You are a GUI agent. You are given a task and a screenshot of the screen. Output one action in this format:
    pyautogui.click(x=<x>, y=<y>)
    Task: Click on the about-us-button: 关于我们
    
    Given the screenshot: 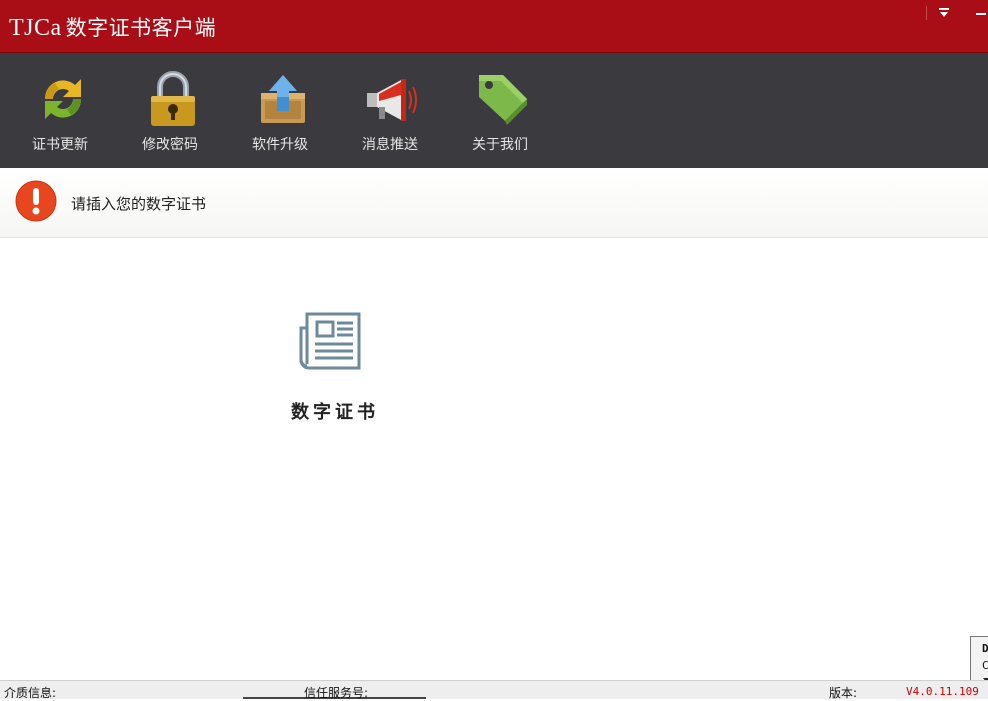 What is the action you would take?
    pyautogui.click(x=500, y=110)
    